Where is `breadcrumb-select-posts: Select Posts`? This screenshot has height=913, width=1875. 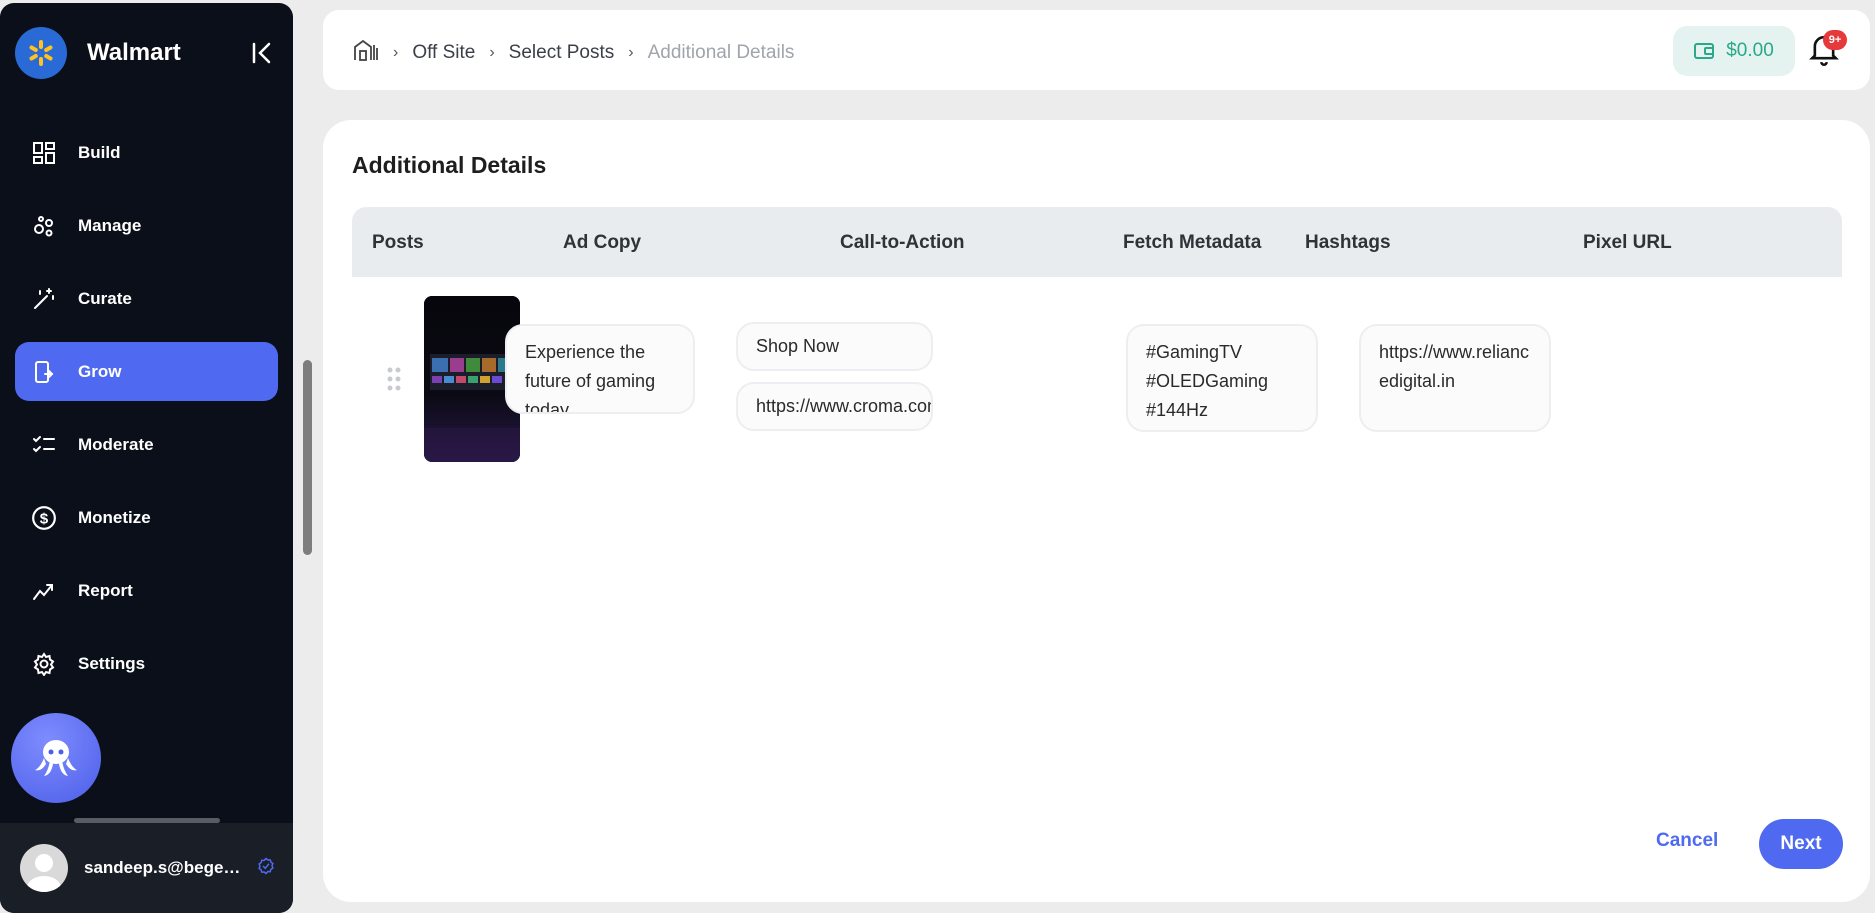
breadcrumb-select-posts: Select Posts is located at coordinates (562, 53).